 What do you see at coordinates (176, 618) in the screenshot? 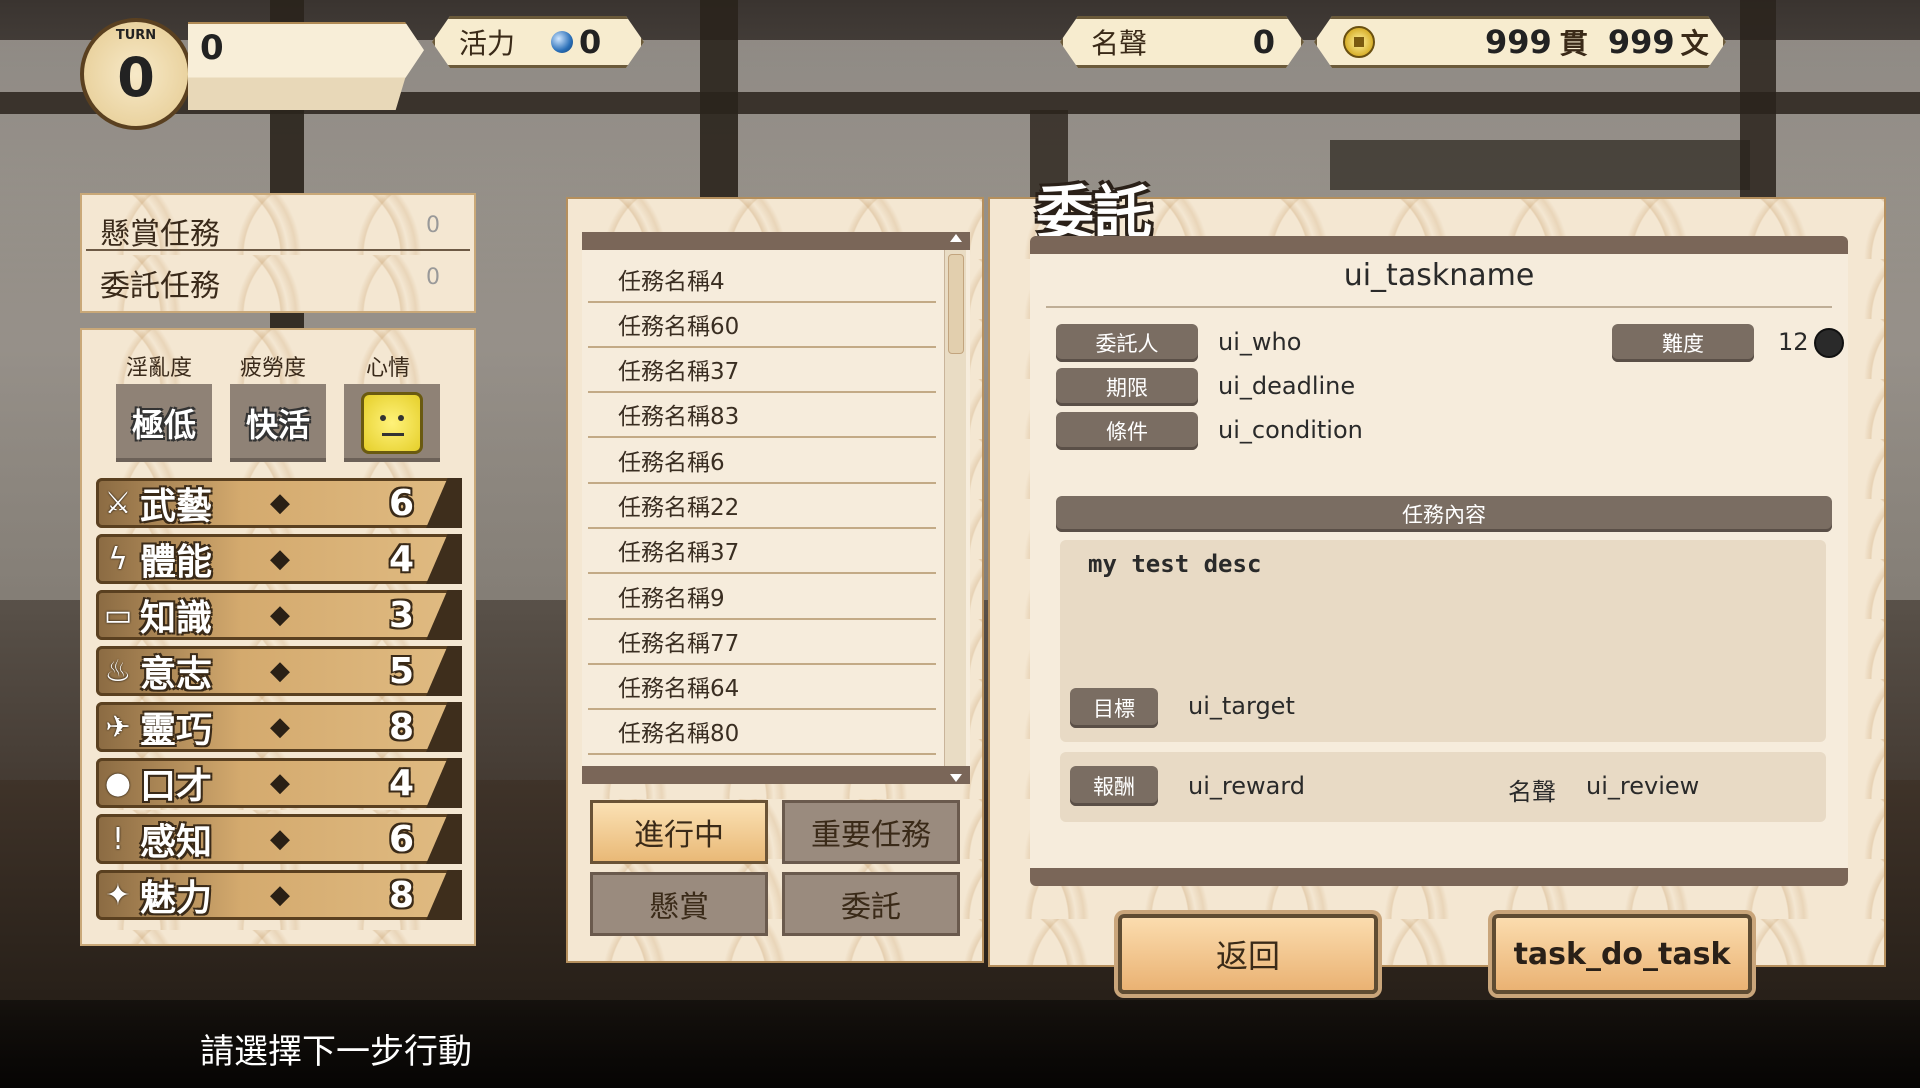
I see `stat-name: 知識` at bounding box center [176, 618].